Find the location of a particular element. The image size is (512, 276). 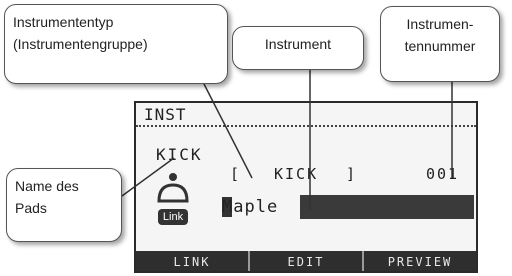

callout-instrument-type-line1: Instrumententyp is located at coordinates (63, 22).